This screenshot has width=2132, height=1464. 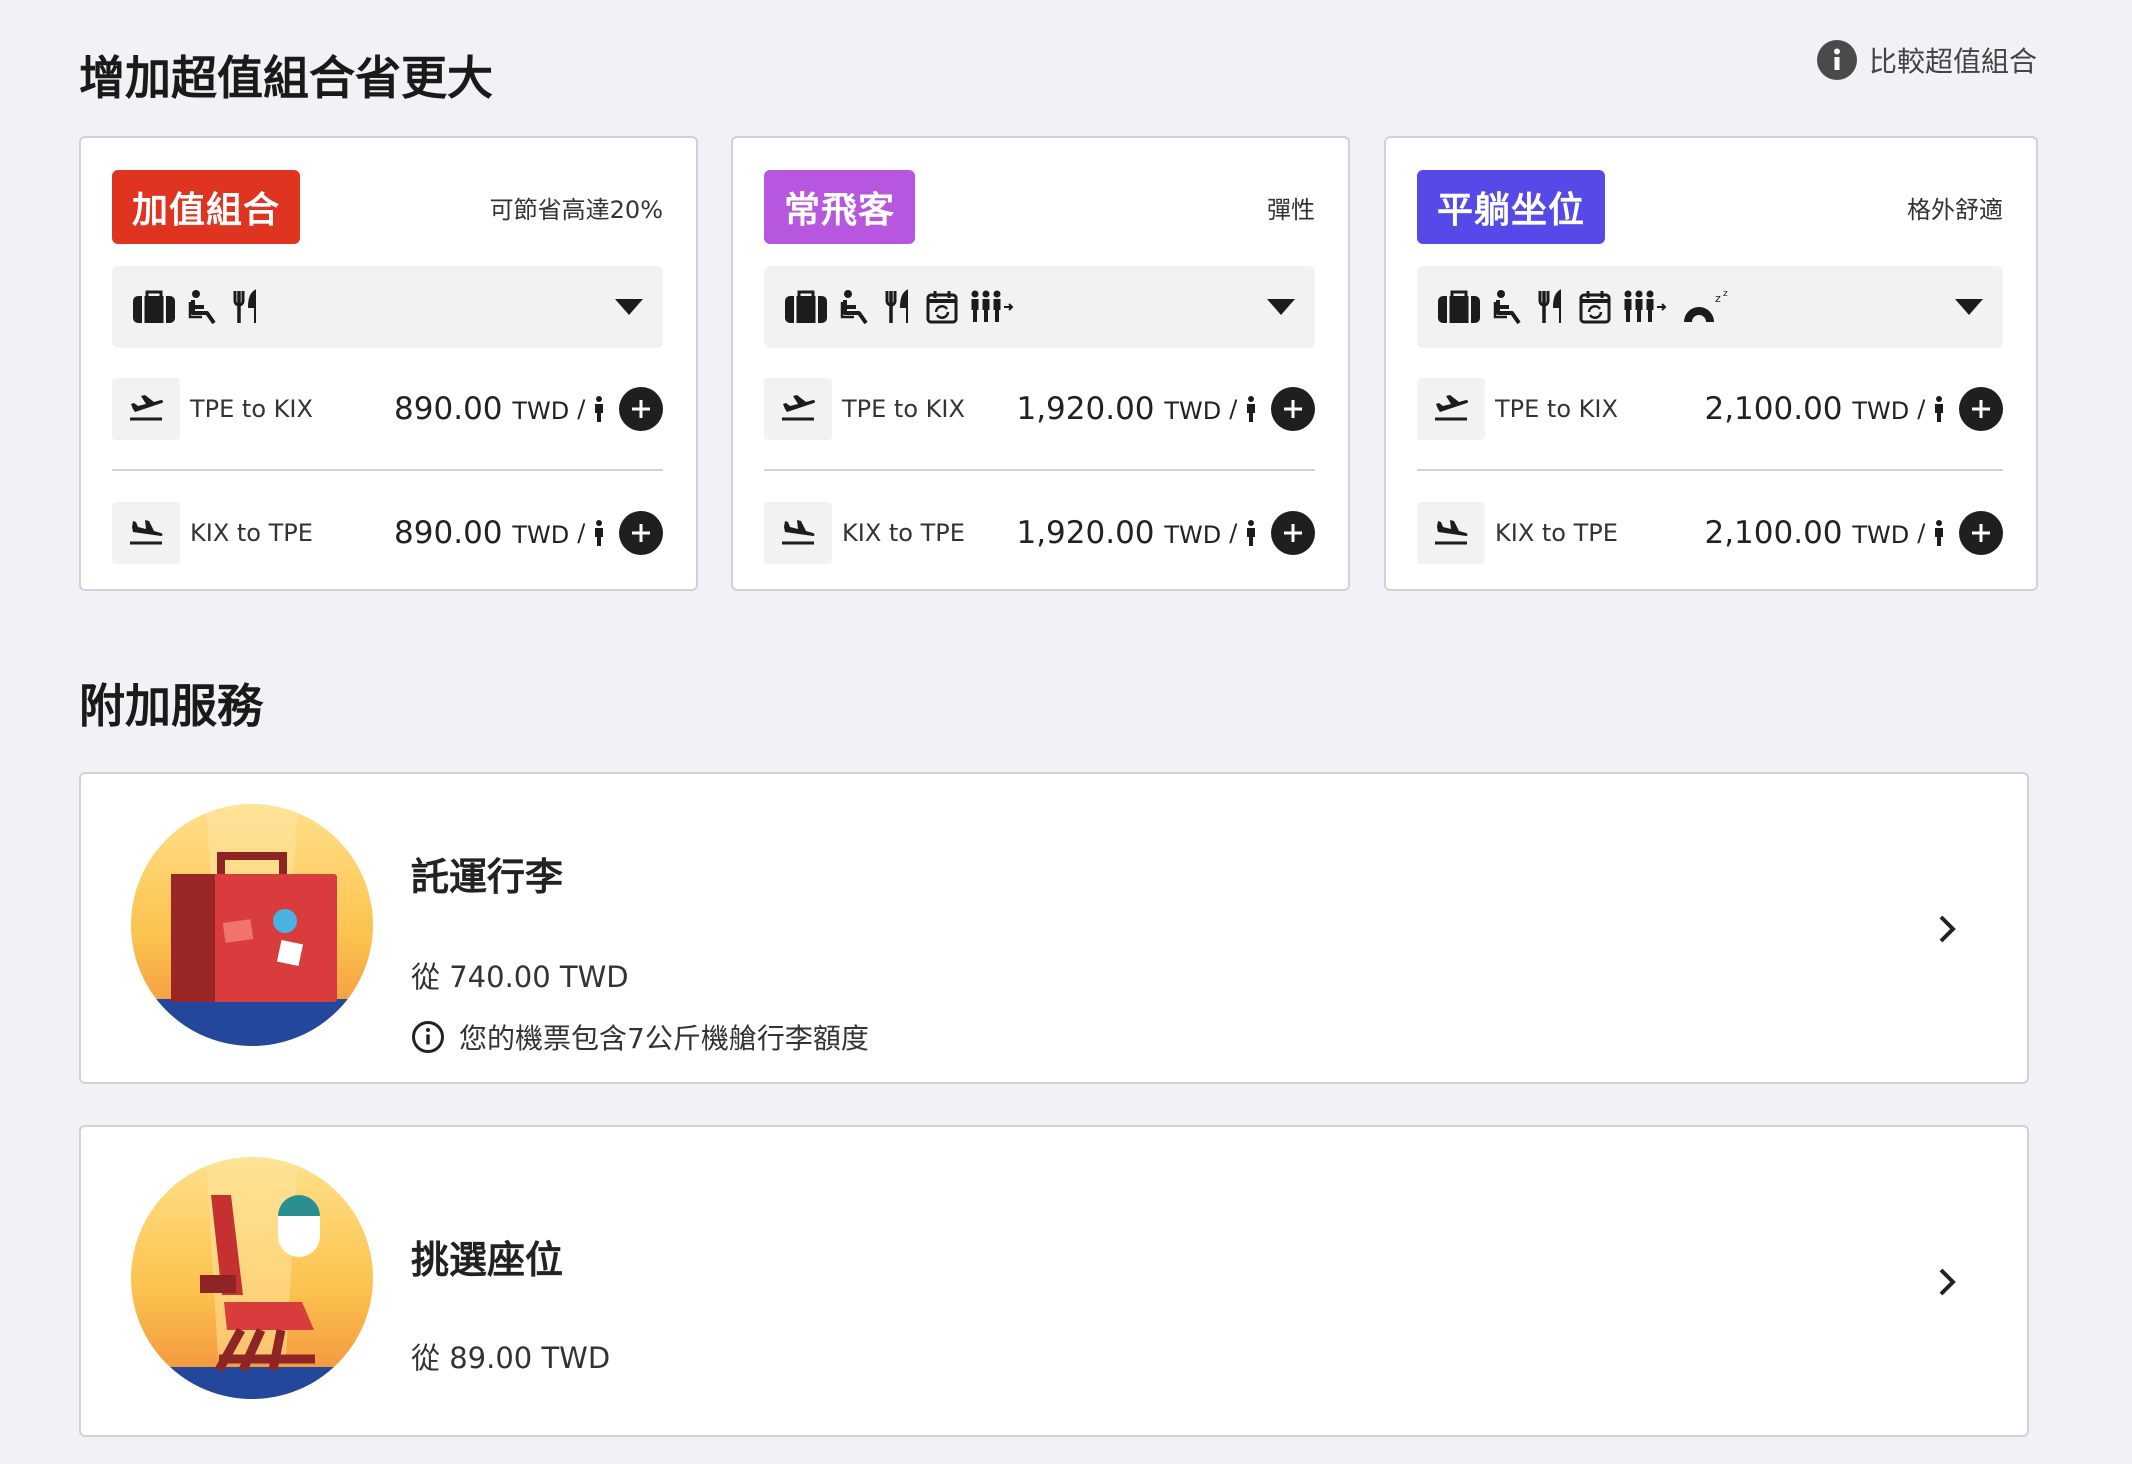 I want to click on bundles-section-title: 增加超值組合省更大, so click(x=286, y=78).